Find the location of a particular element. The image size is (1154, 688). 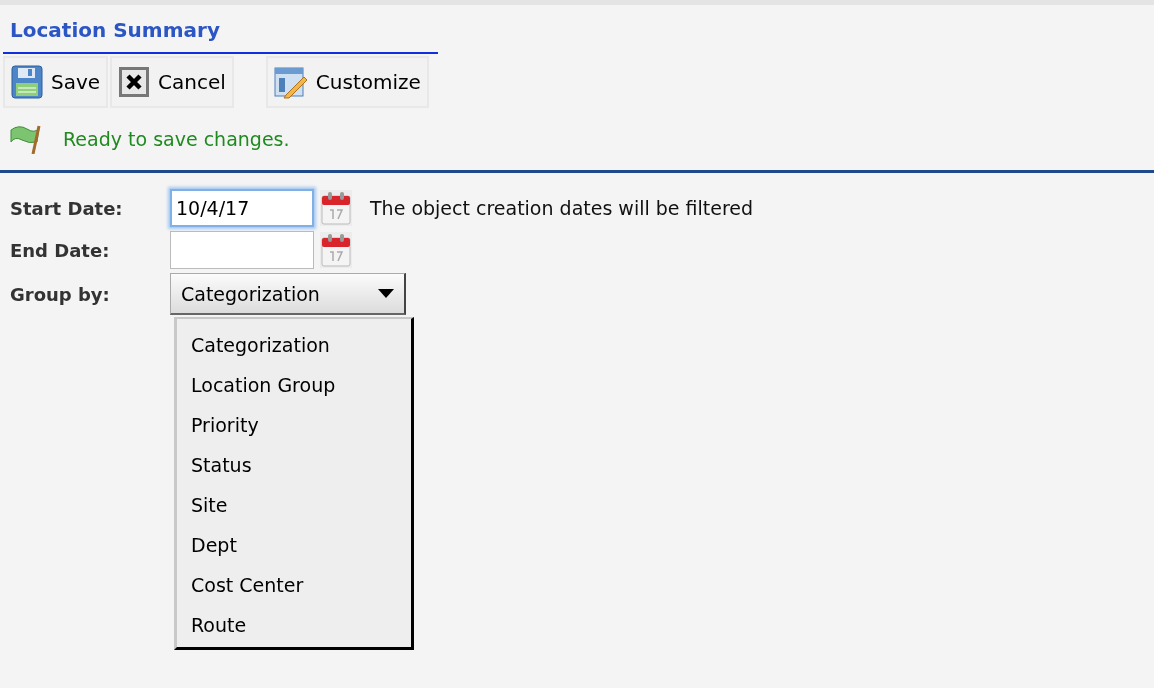

date-field: 10/4/17 is located at coordinates (242, 208).